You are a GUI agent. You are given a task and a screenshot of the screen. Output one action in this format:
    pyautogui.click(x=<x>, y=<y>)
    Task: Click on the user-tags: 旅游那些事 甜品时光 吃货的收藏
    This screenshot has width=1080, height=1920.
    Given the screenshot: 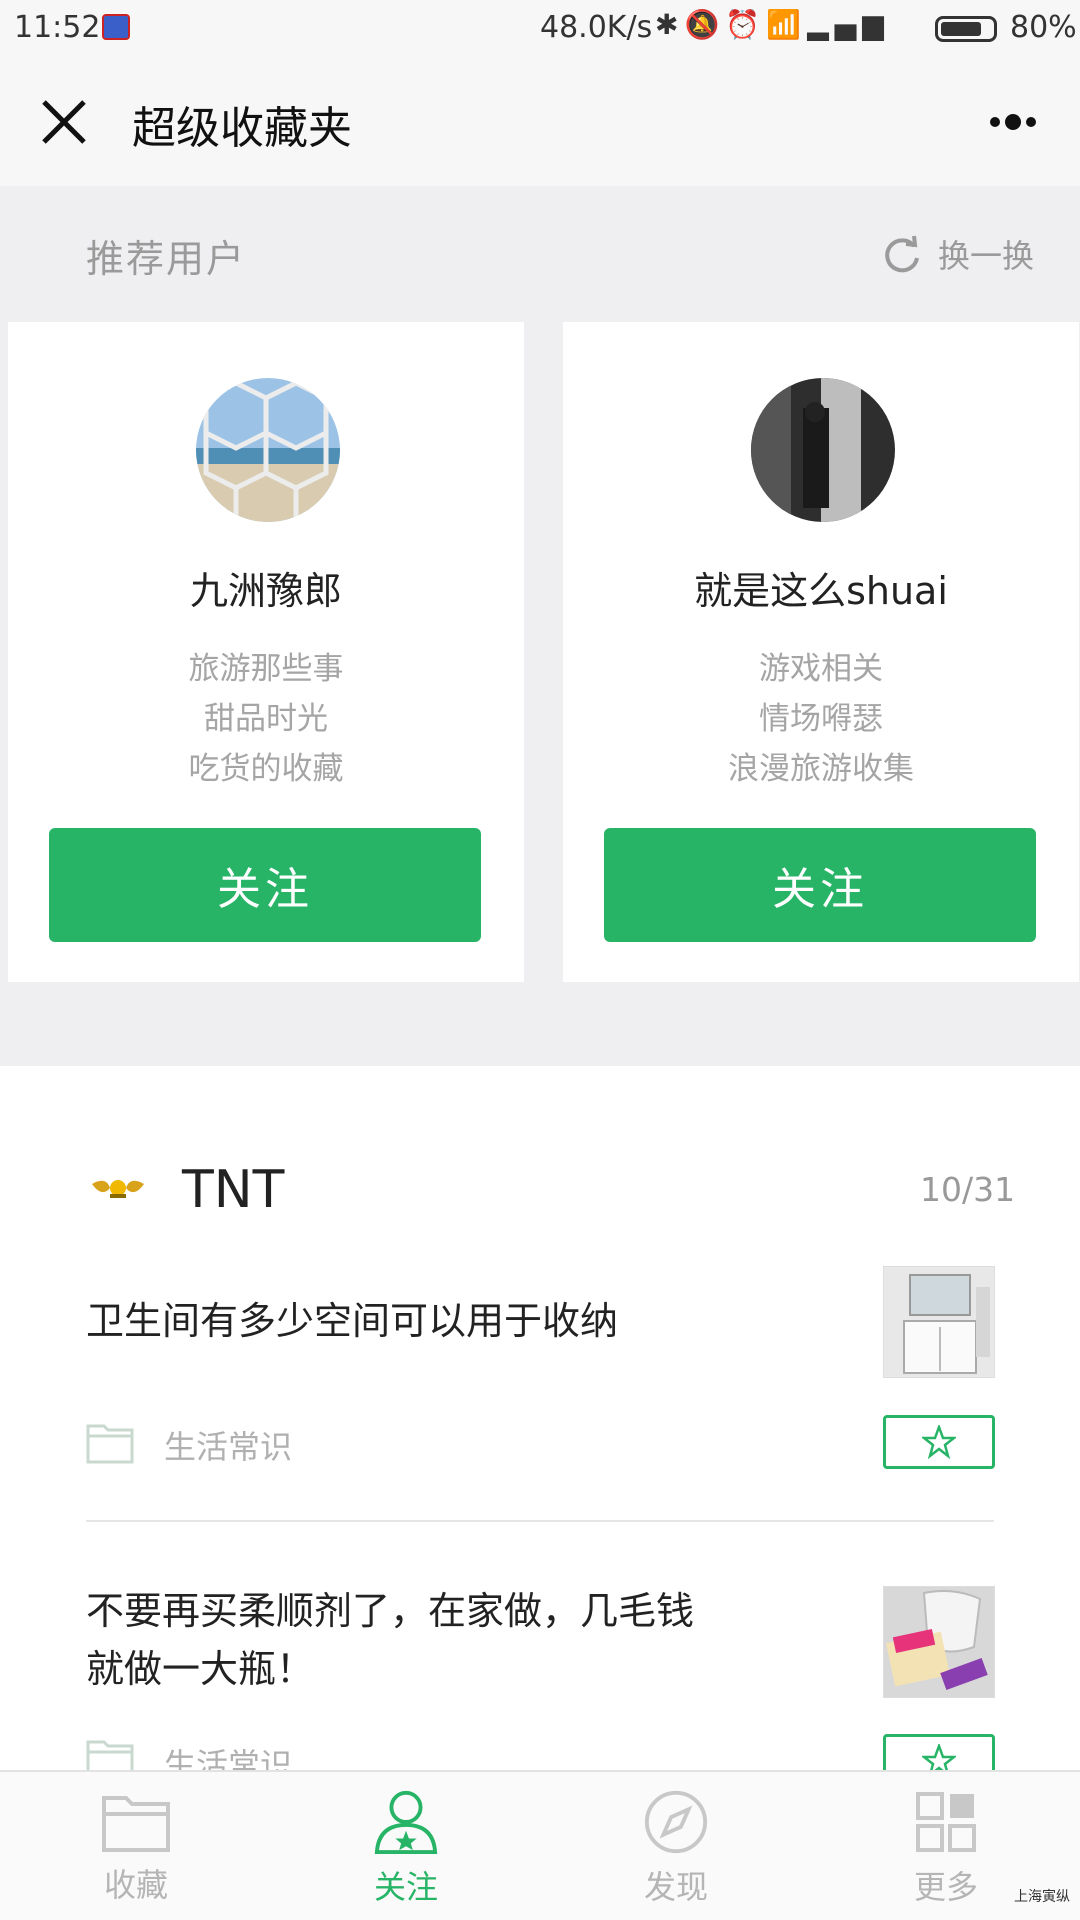 What is the action you would take?
    pyautogui.click(x=266, y=719)
    